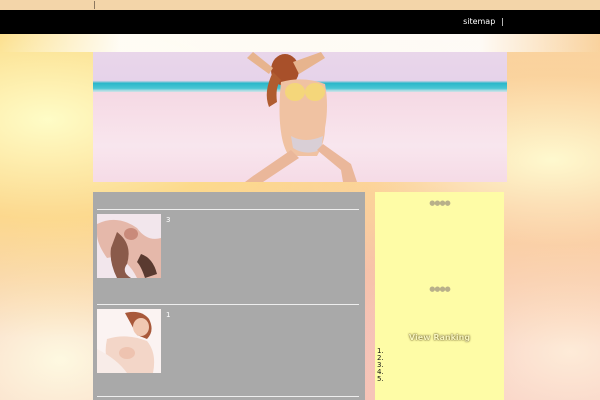 Image resolution: width=600 pixels, height=400 pixels. I want to click on sidebar-header-1: ●●●●, so click(439, 203).